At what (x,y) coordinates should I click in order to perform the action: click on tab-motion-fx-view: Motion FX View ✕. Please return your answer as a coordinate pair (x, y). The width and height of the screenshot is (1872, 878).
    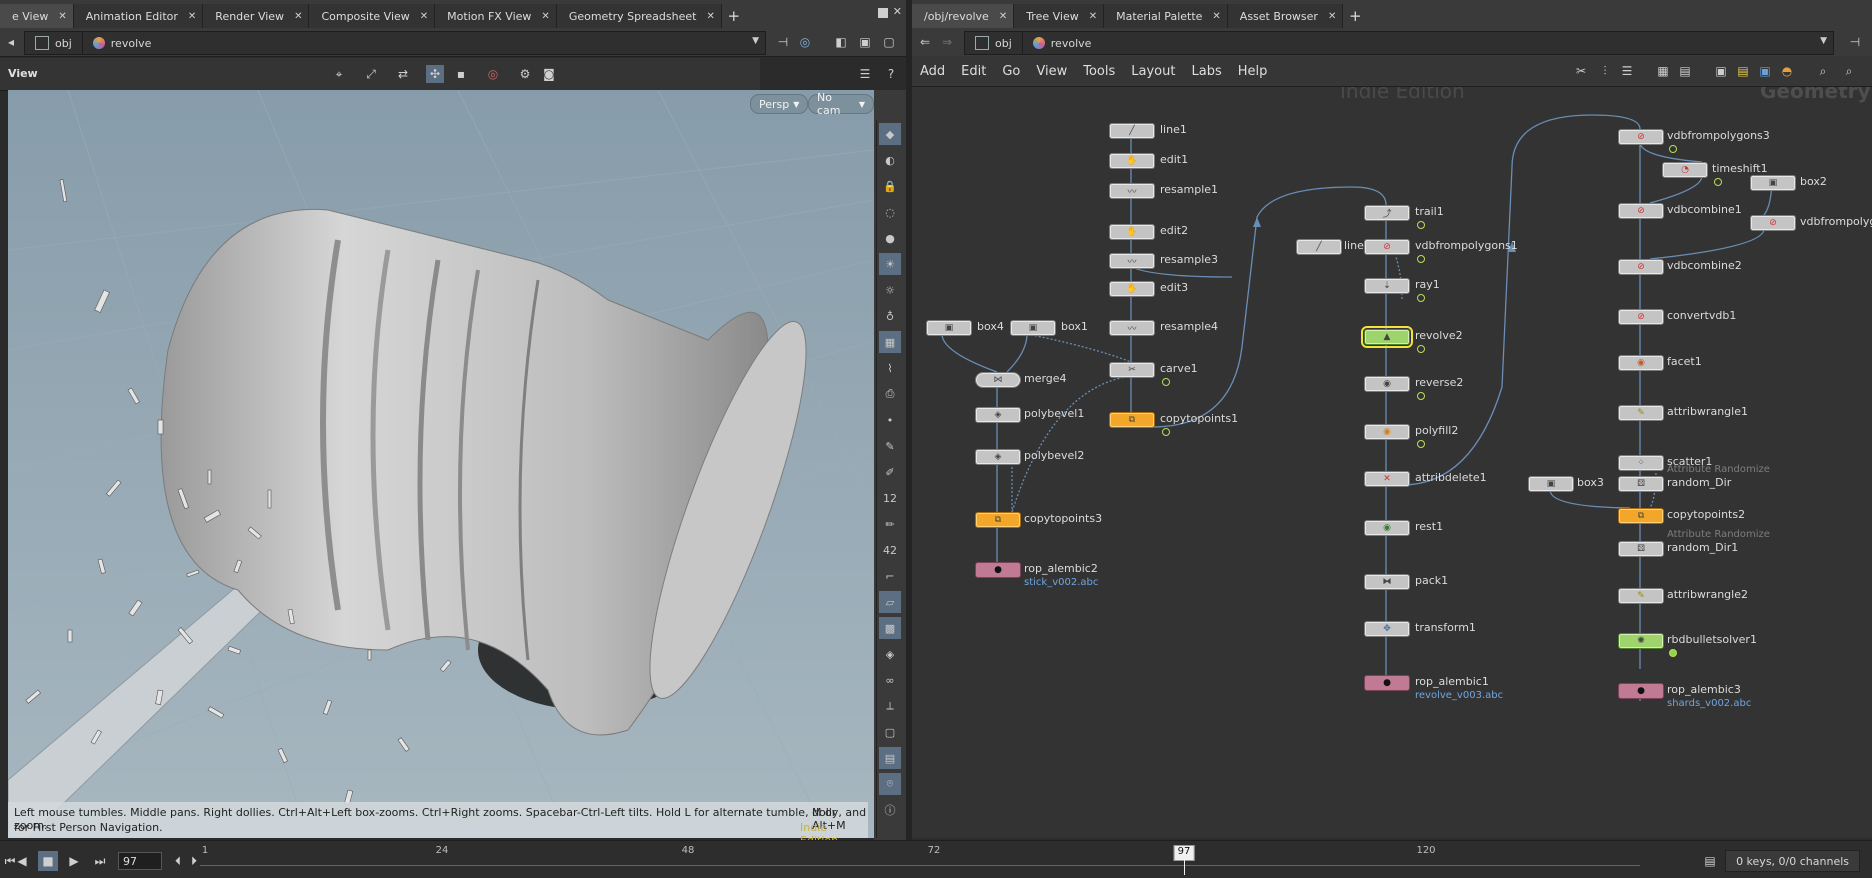
    Looking at the image, I should click on (496, 16).